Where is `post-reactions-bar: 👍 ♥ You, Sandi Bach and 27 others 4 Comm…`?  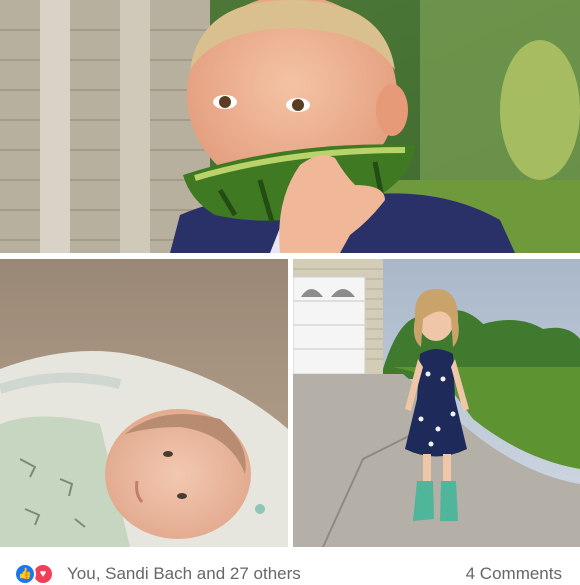
post-reactions-bar: 👍 ♥ You, Sandi Bach and 27 others 4 Comm… is located at coordinates (290, 569).